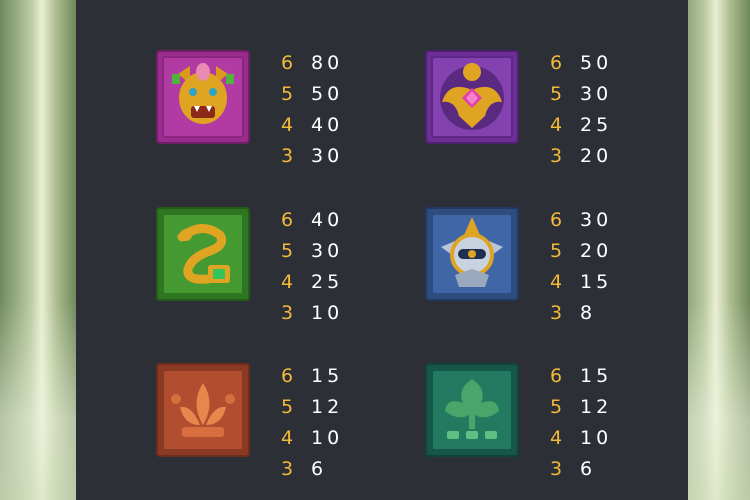 Image resolution: width=750 pixels, height=500 pixels. I want to click on pay-row: 38, so click(595, 313).